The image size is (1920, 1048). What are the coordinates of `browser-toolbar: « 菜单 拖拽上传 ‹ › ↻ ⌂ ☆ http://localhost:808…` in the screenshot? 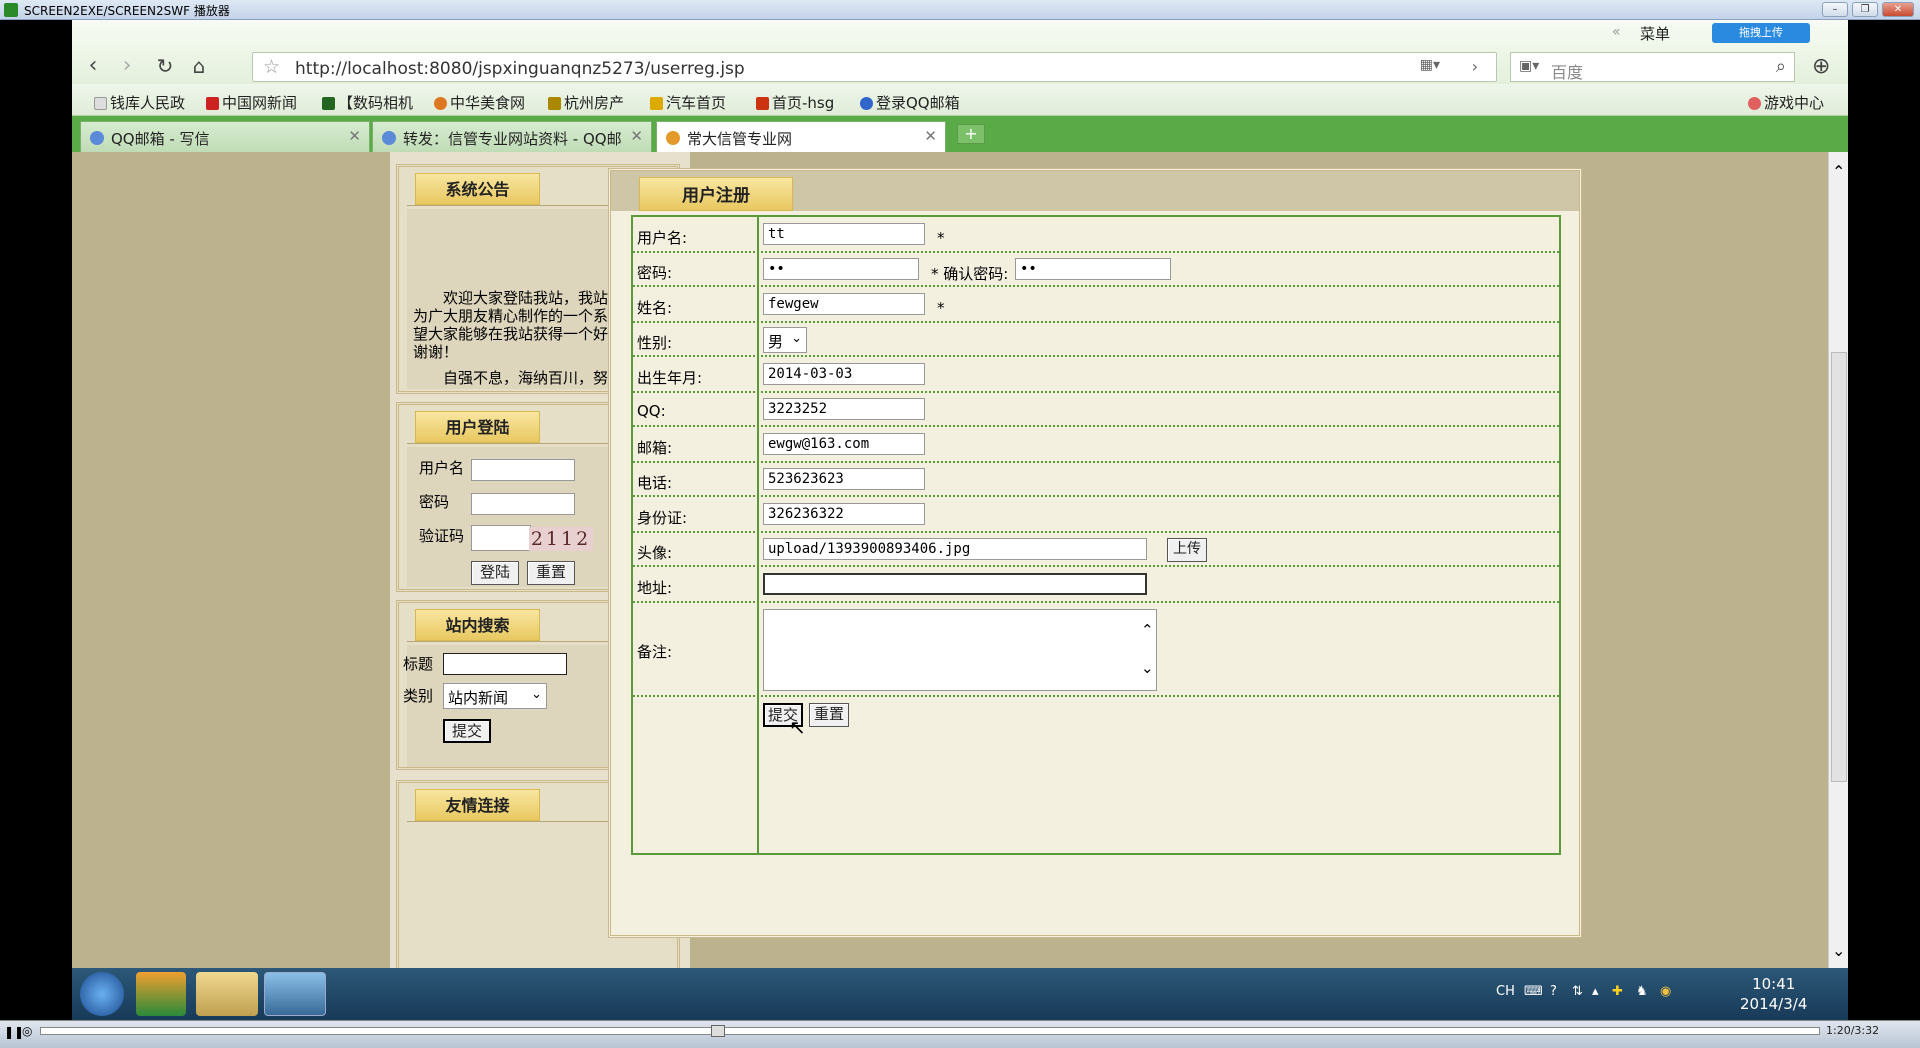 It's located at (960, 52).